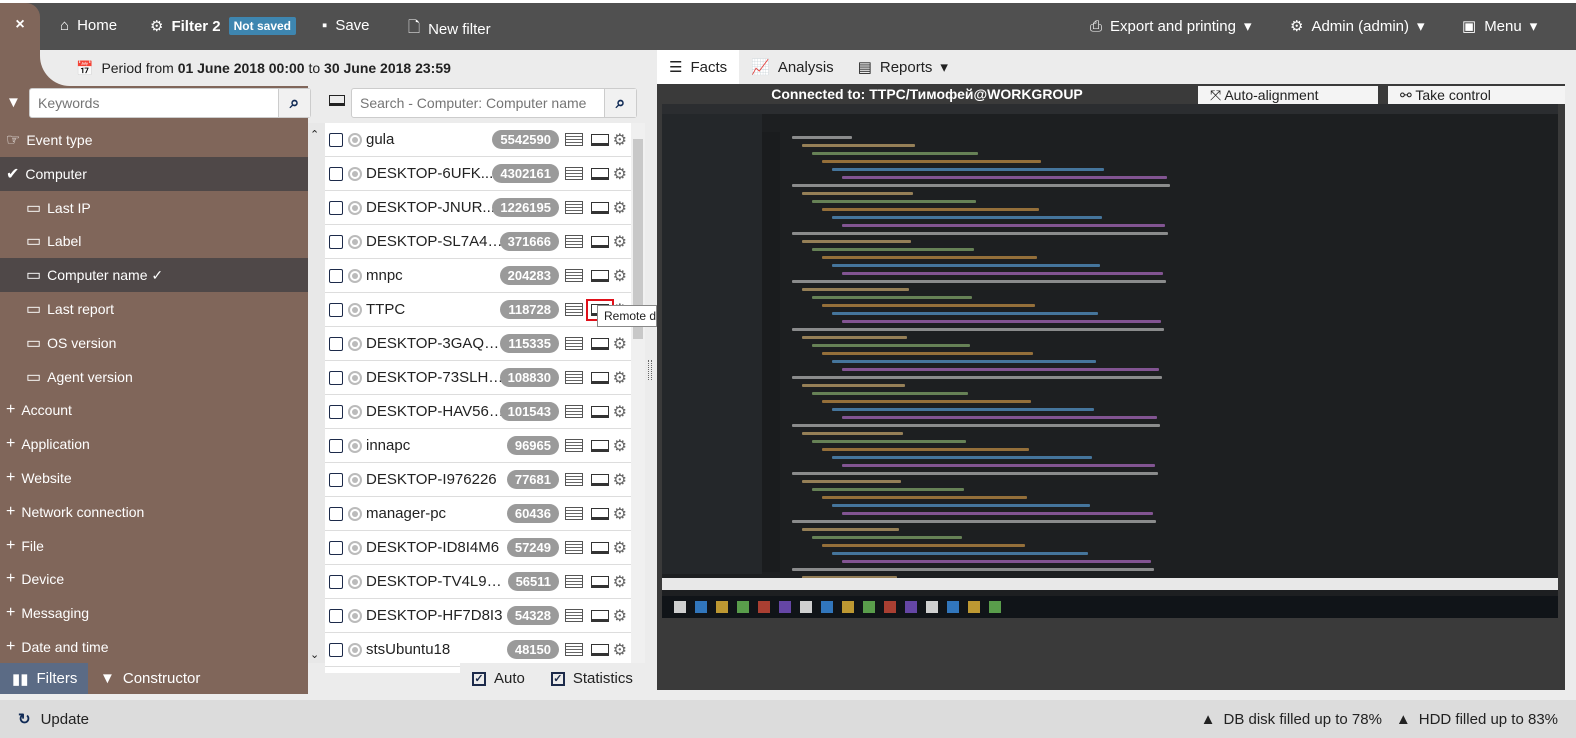  I want to click on list-item: DESKTOP-ID8I4M6 57249 ⚙, so click(478, 548).